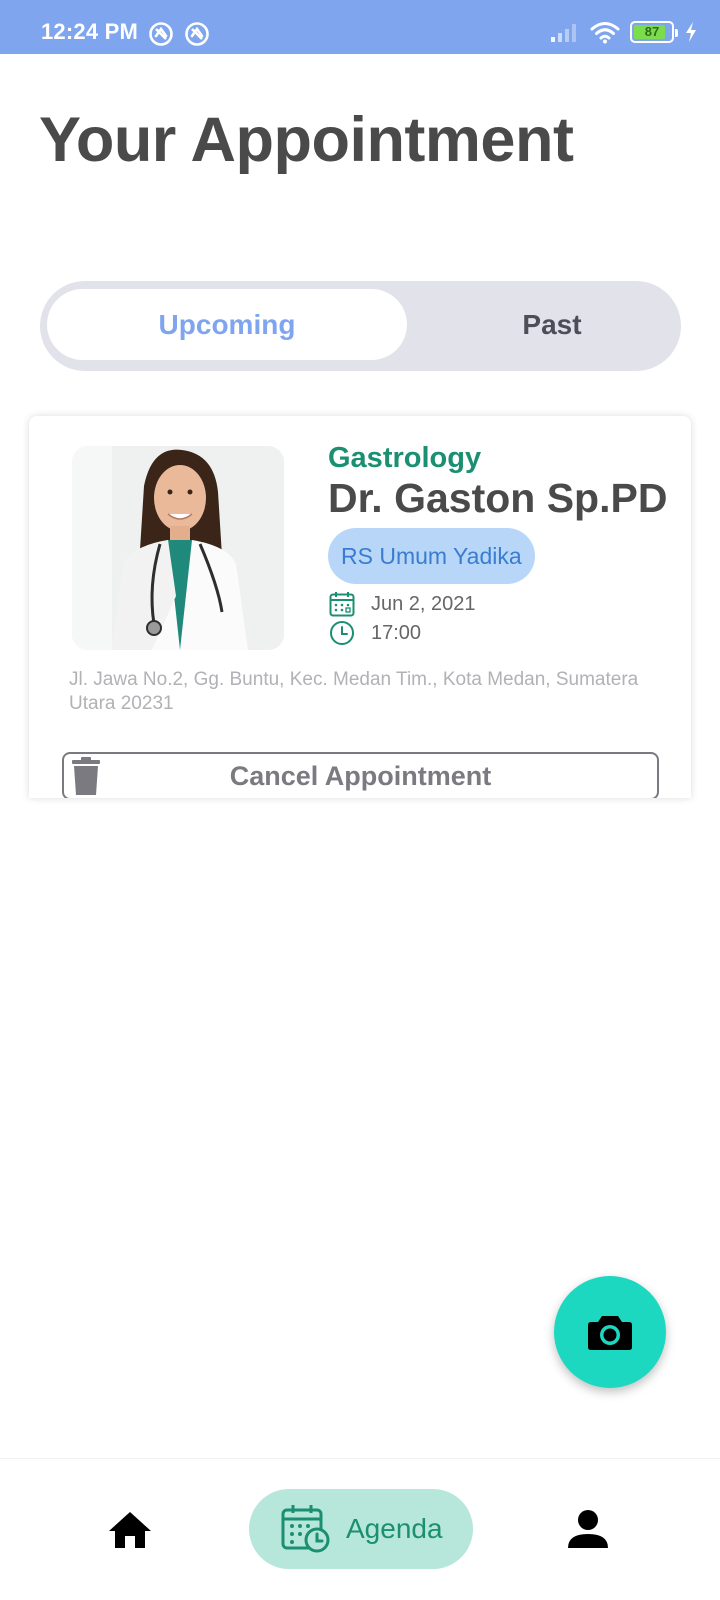  I want to click on person-icon, so click(588, 1530).